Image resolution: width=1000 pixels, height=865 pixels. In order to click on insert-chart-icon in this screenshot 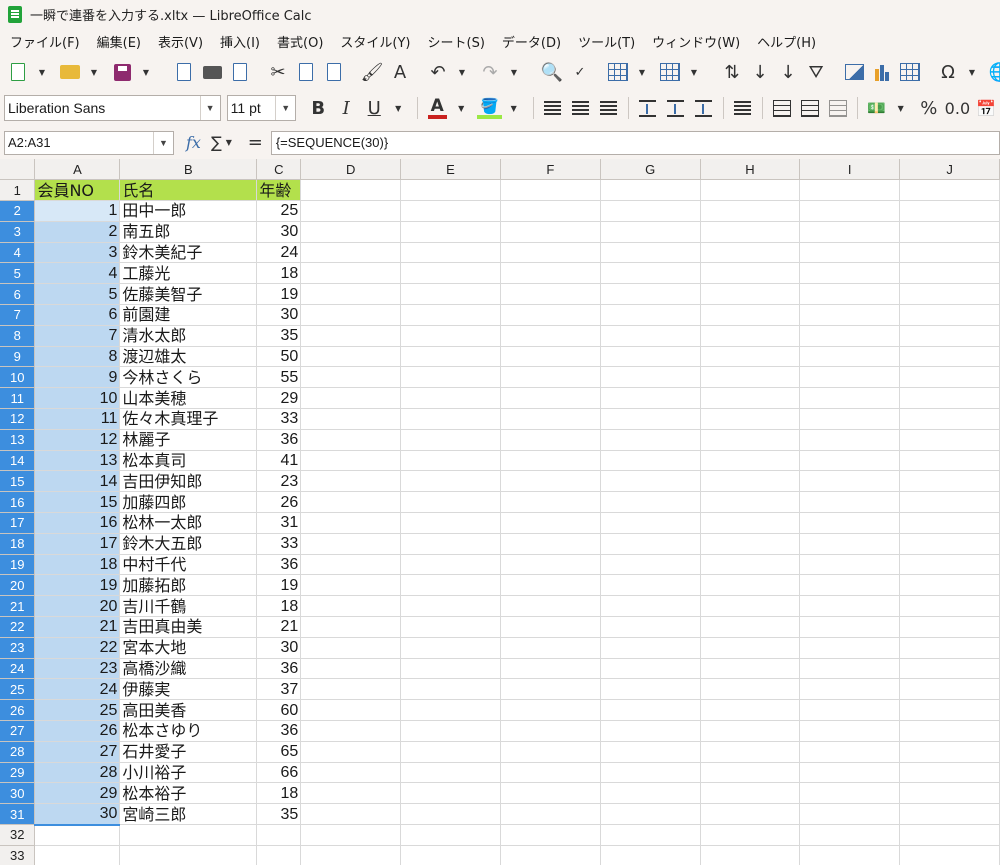, I will do `click(882, 72)`.